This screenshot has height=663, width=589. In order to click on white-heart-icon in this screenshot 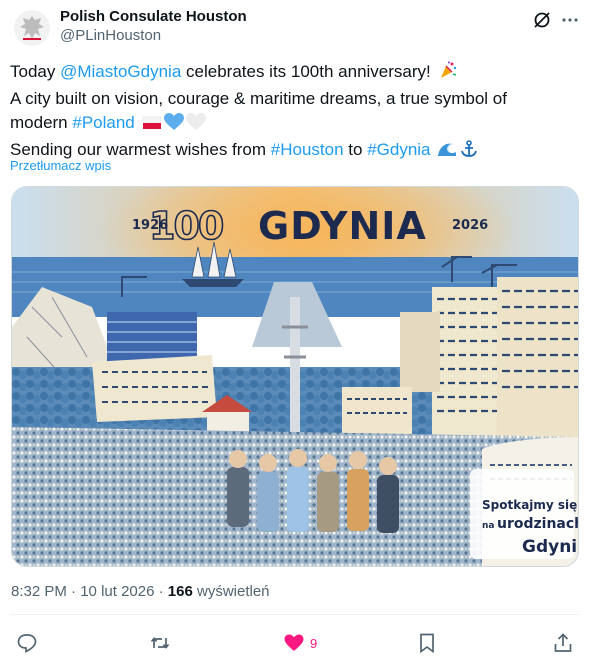, I will do `click(195, 125)`.